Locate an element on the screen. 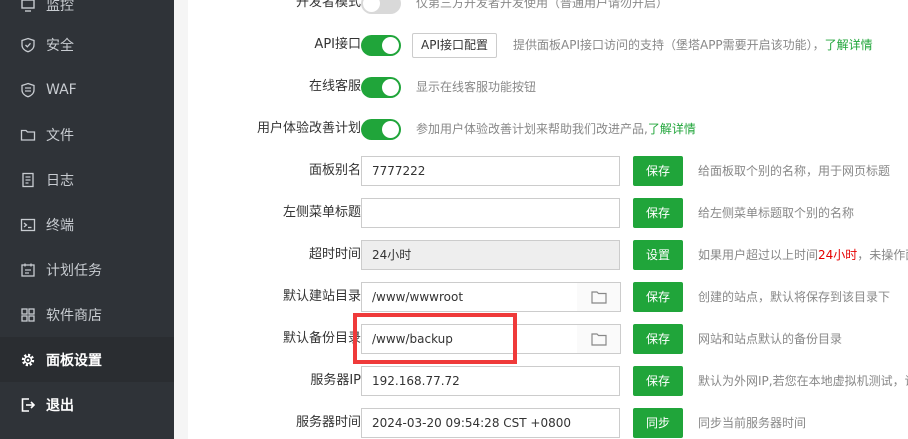 The height and width of the screenshot is (439, 908). setting-description: 创建的站点，默认将保存到该目录下 is located at coordinates (794, 297).